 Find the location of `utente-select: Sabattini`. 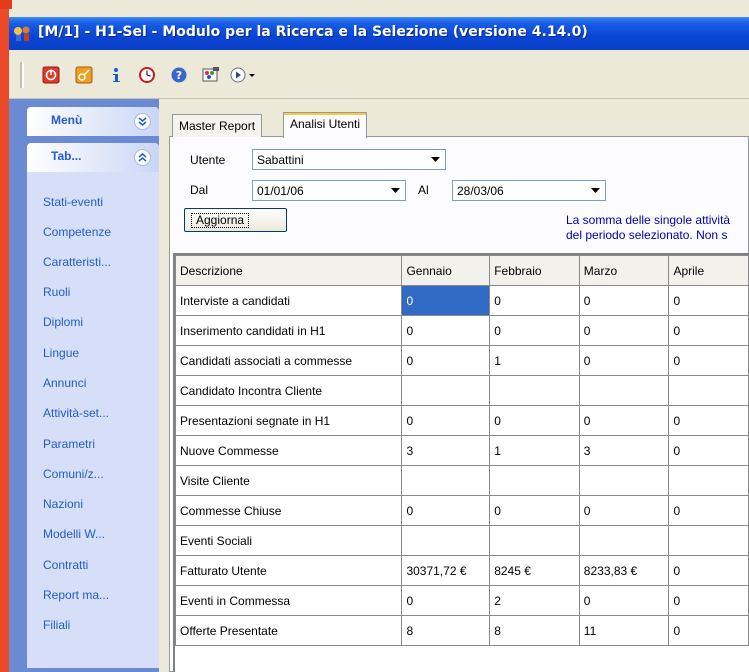

utente-select: Sabattini is located at coordinates (349, 159).